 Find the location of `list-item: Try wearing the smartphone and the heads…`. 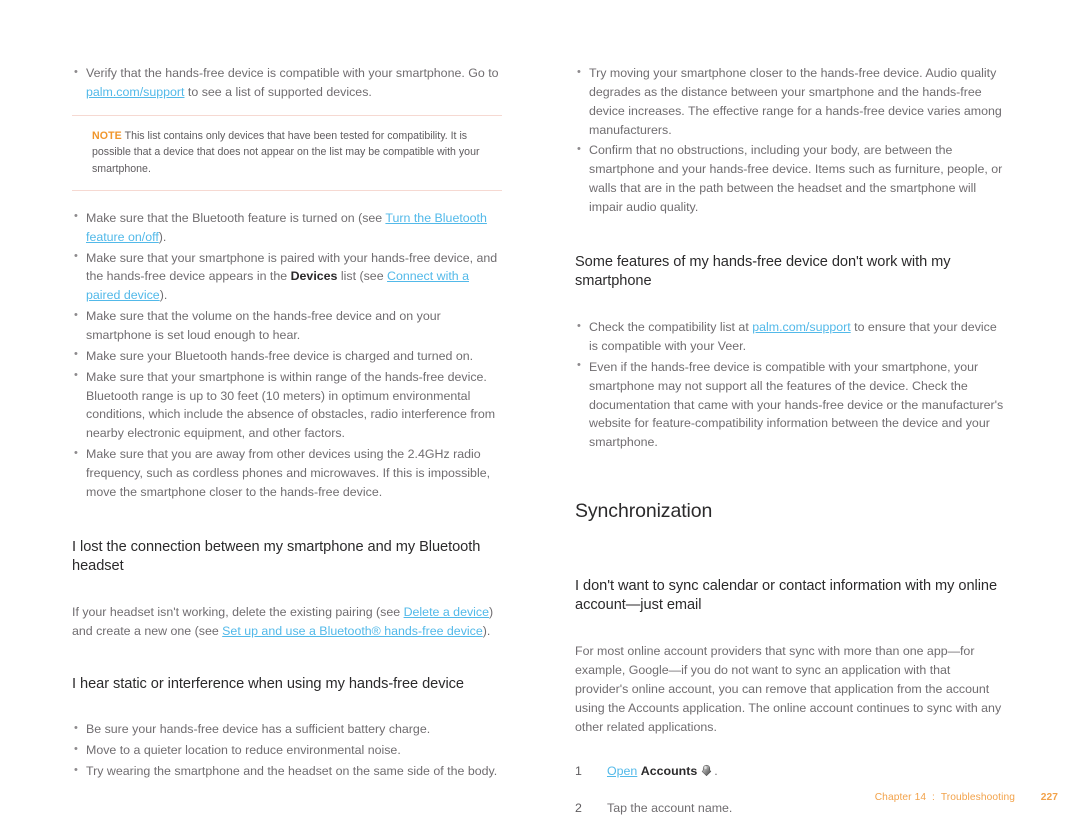

list-item: Try wearing the smartphone and the heads… is located at coordinates (287, 771).